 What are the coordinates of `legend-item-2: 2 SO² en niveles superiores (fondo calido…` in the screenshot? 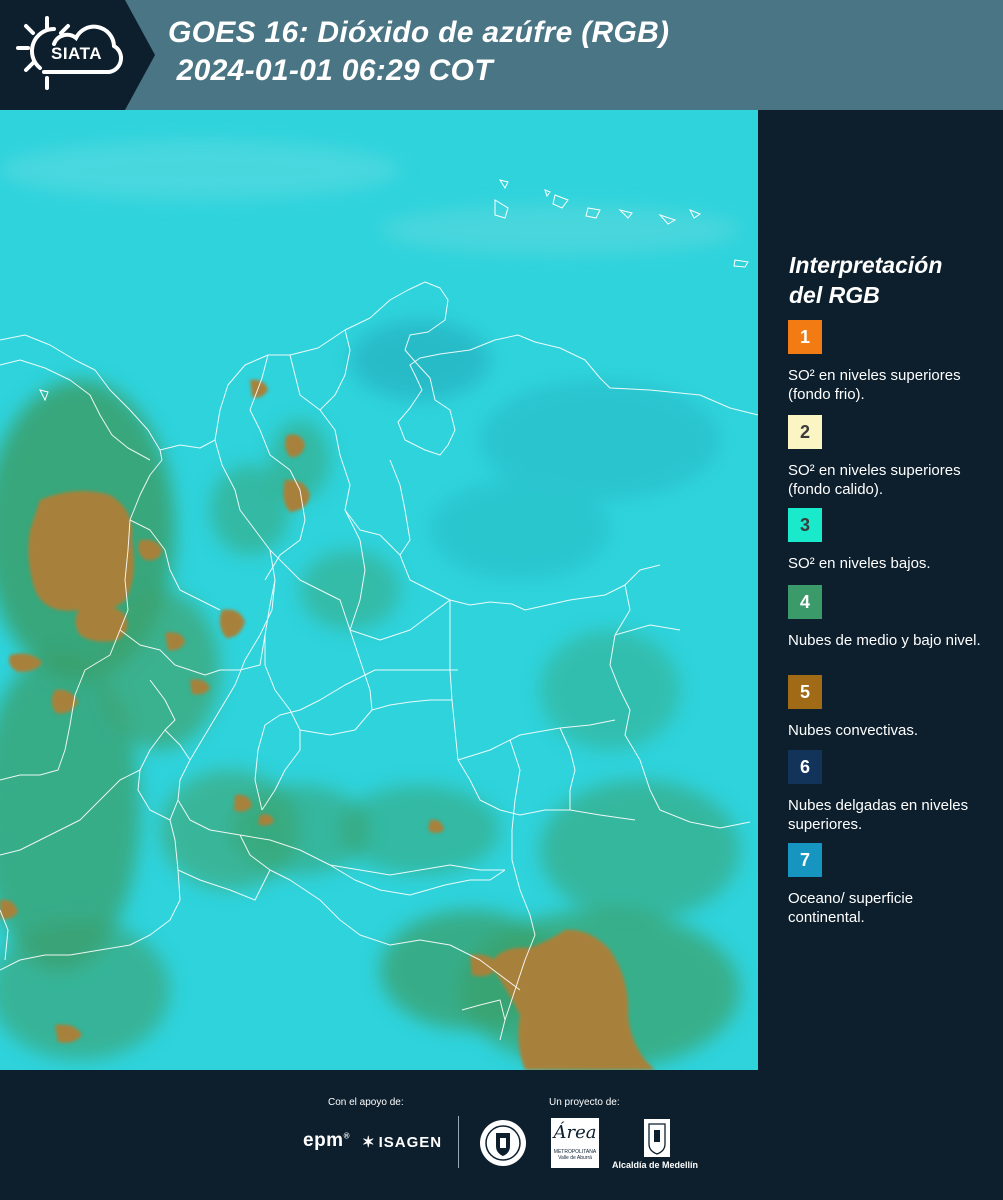 It's located at (890, 457).